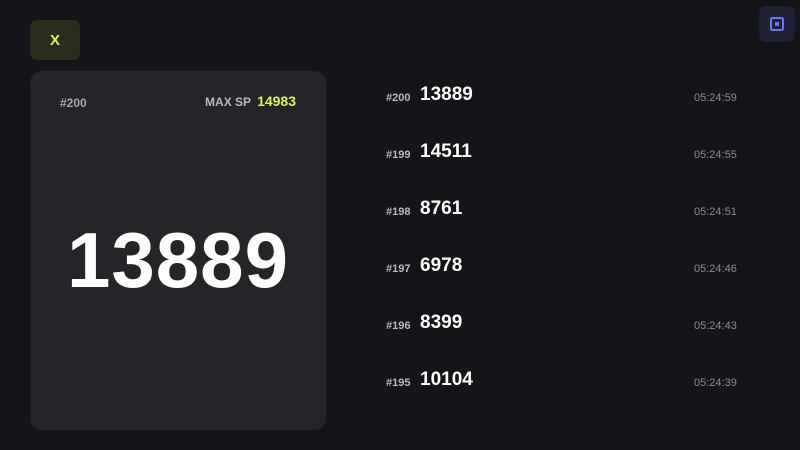 Image resolution: width=800 pixels, height=450 pixels. Describe the element at coordinates (566, 168) in the screenshot. I see `history-row: #199 14511 05:24:55` at that location.